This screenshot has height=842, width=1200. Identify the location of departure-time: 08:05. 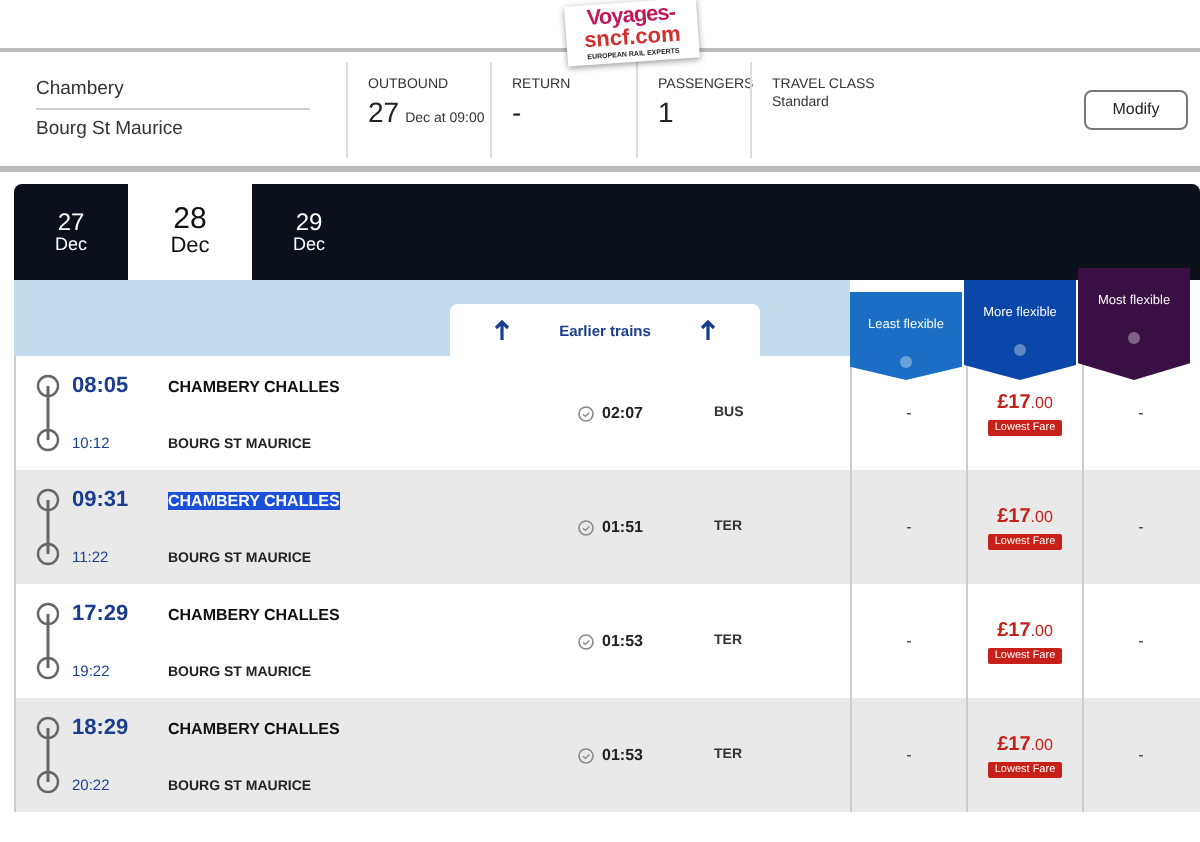
(101, 386).